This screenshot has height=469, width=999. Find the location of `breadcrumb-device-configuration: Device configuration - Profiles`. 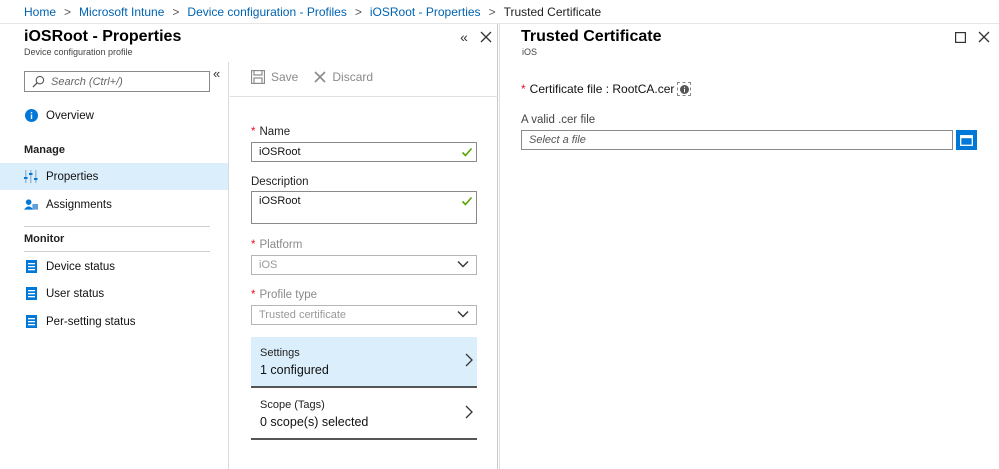

breadcrumb-device-configuration: Device configuration - Profiles is located at coordinates (266, 12).